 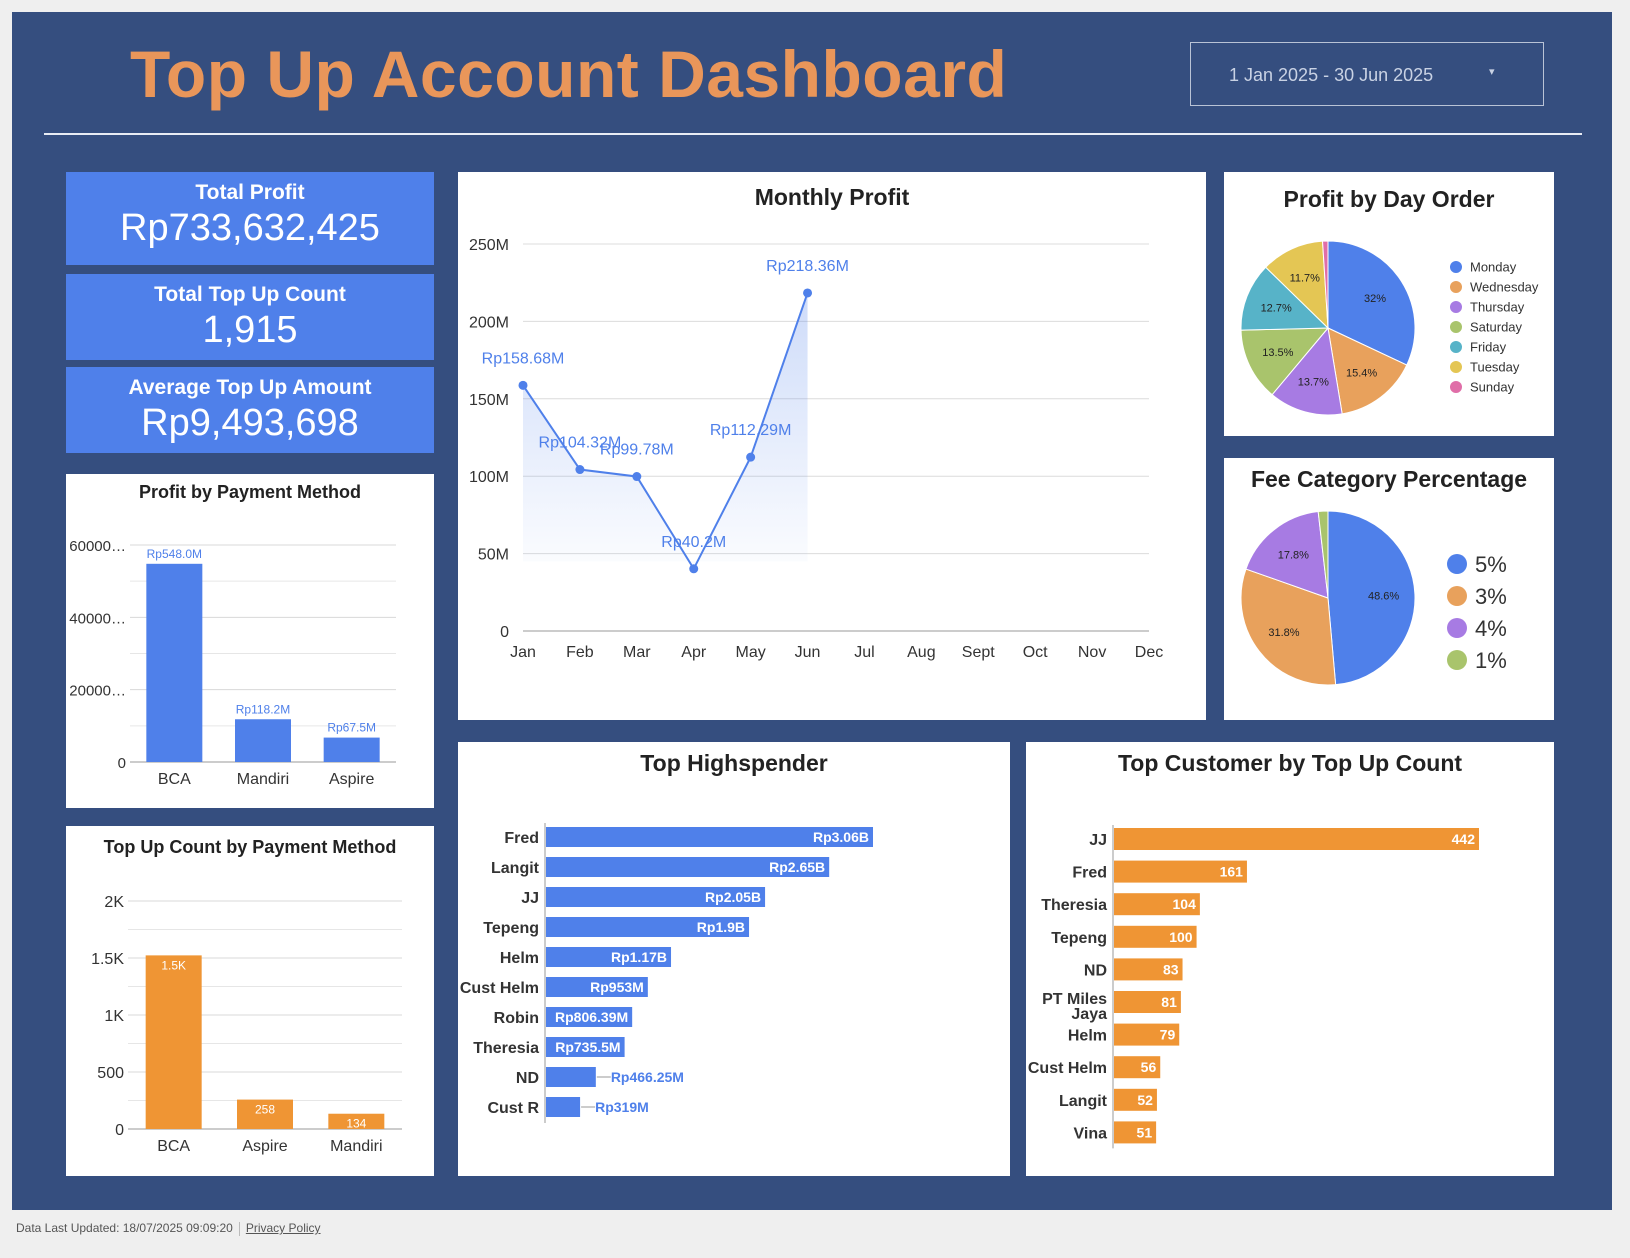 I want to click on y-tick-label: 0, so click(x=122, y=763).